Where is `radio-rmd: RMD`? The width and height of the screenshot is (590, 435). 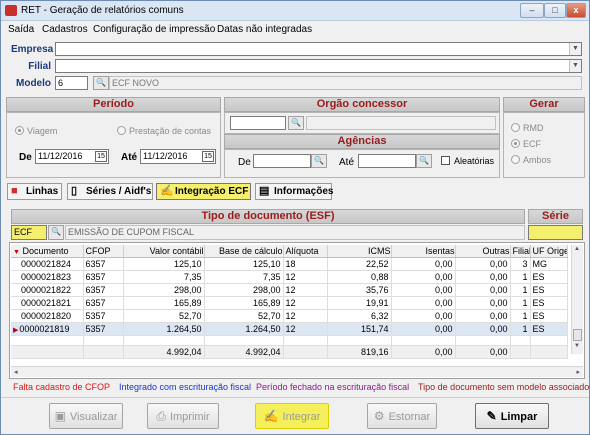 radio-rmd: RMD is located at coordinates (527, 128).